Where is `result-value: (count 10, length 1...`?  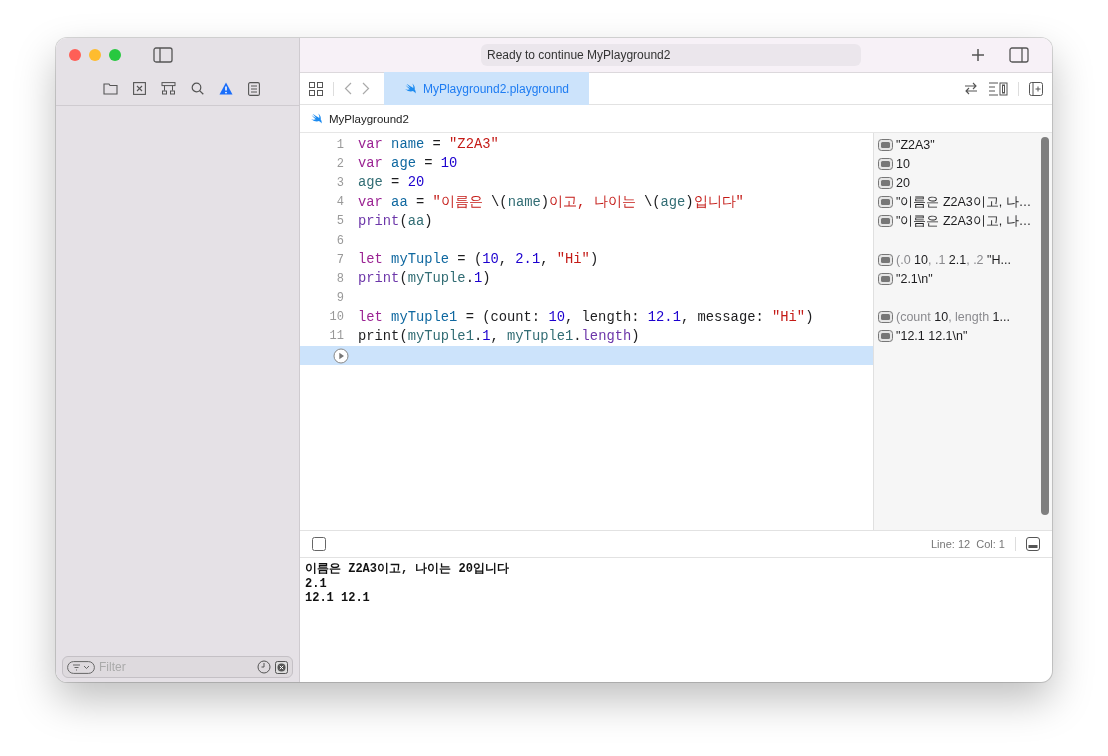
result-value: (count 10, length 1... is located at coordinates (953, 317).